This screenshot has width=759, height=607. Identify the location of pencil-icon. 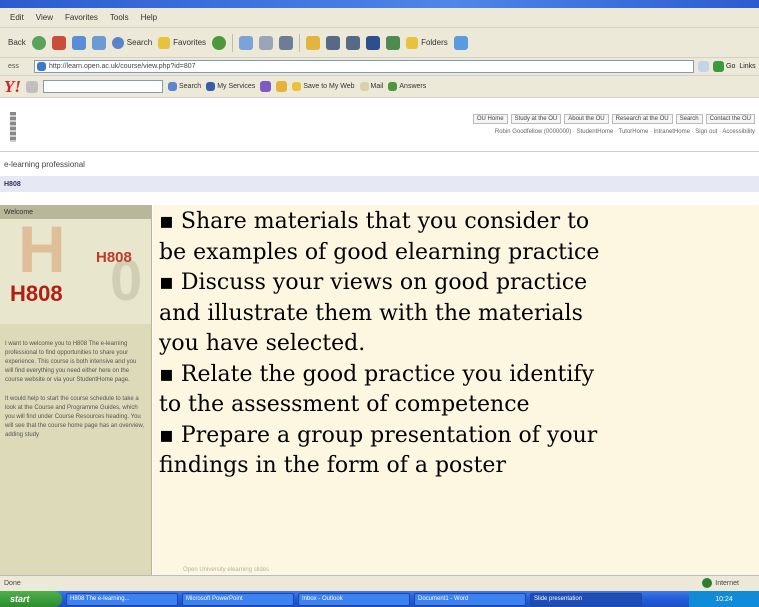
(32, 86).